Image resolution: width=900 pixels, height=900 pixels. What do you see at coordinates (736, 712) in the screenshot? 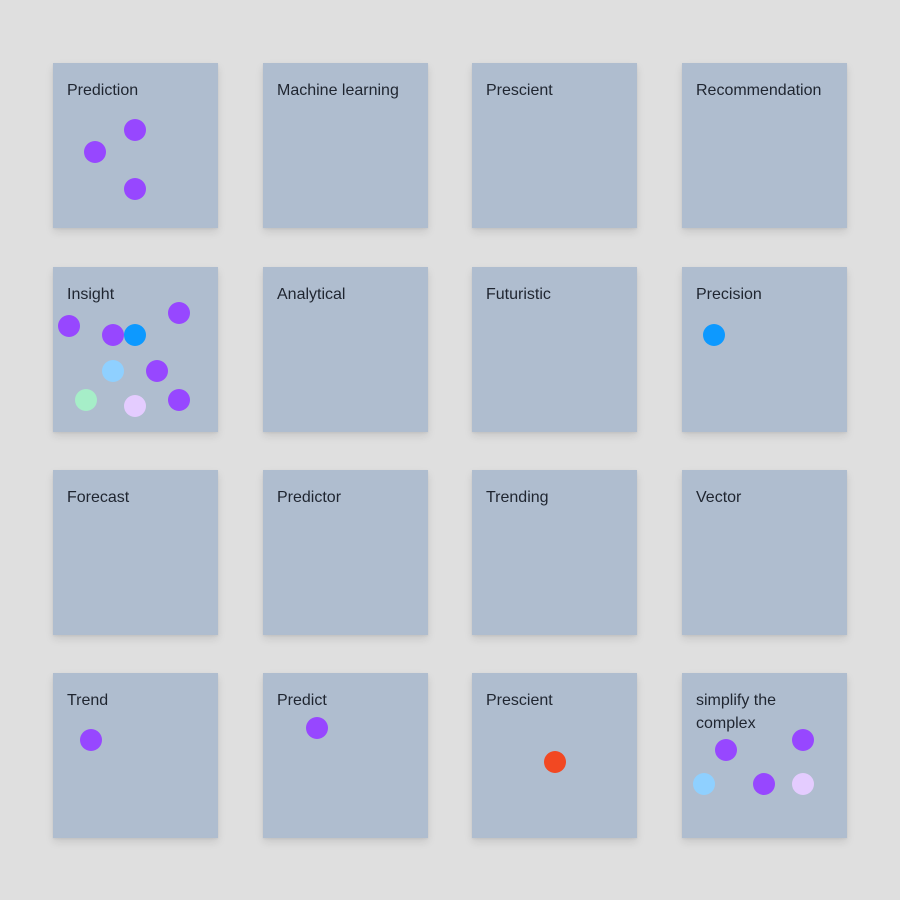
I see `sticky-note-label: simplify the complex` at bounding box center [736, 712].